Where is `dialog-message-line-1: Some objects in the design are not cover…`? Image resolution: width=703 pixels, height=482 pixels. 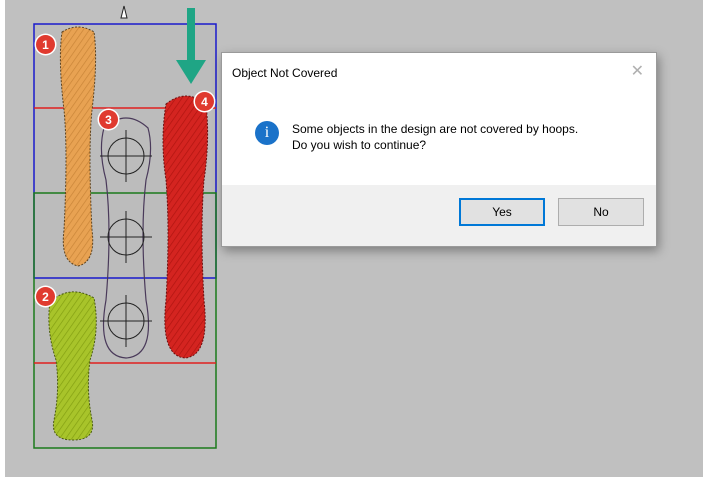 dialog-message-line-1: Some objects in the design are not cover… is located at coordinates (435, 129).